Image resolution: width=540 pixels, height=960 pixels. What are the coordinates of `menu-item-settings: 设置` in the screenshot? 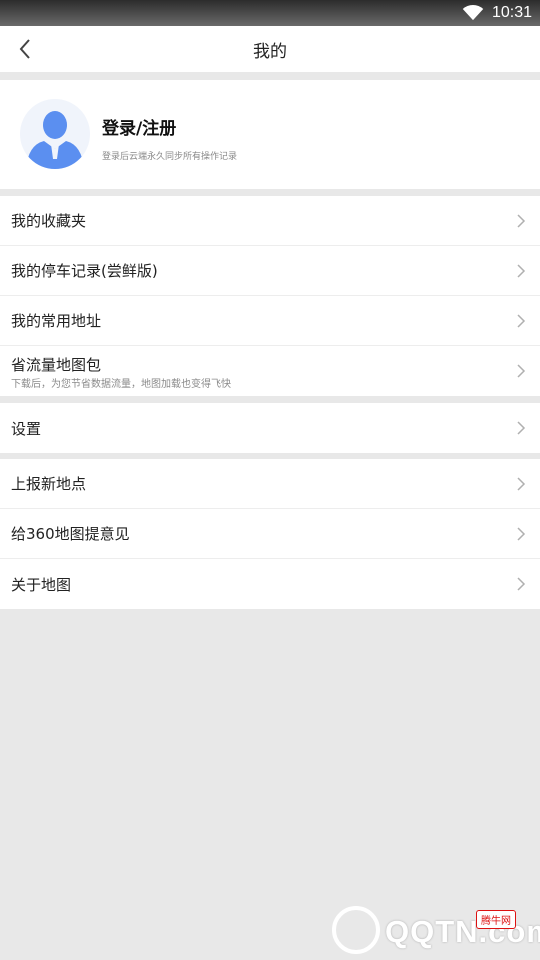 It's located at (270, 428).